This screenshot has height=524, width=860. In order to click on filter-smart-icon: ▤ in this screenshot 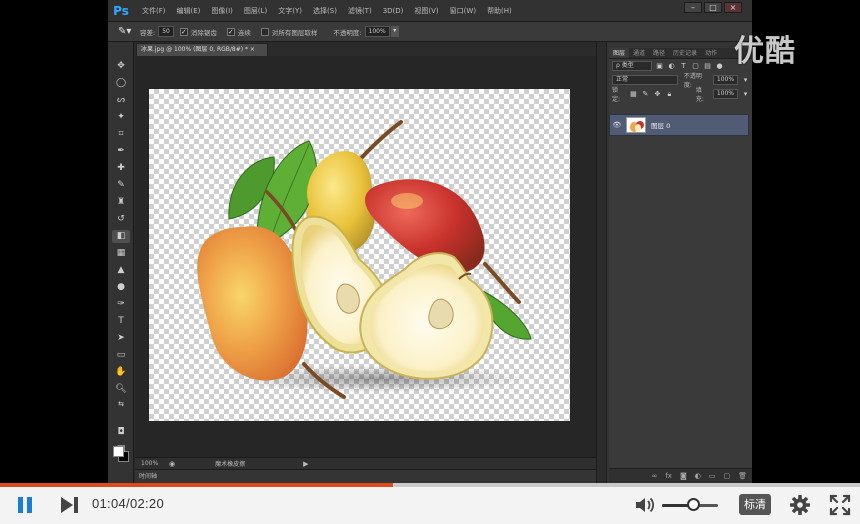, I will do `click(707, 66)`.